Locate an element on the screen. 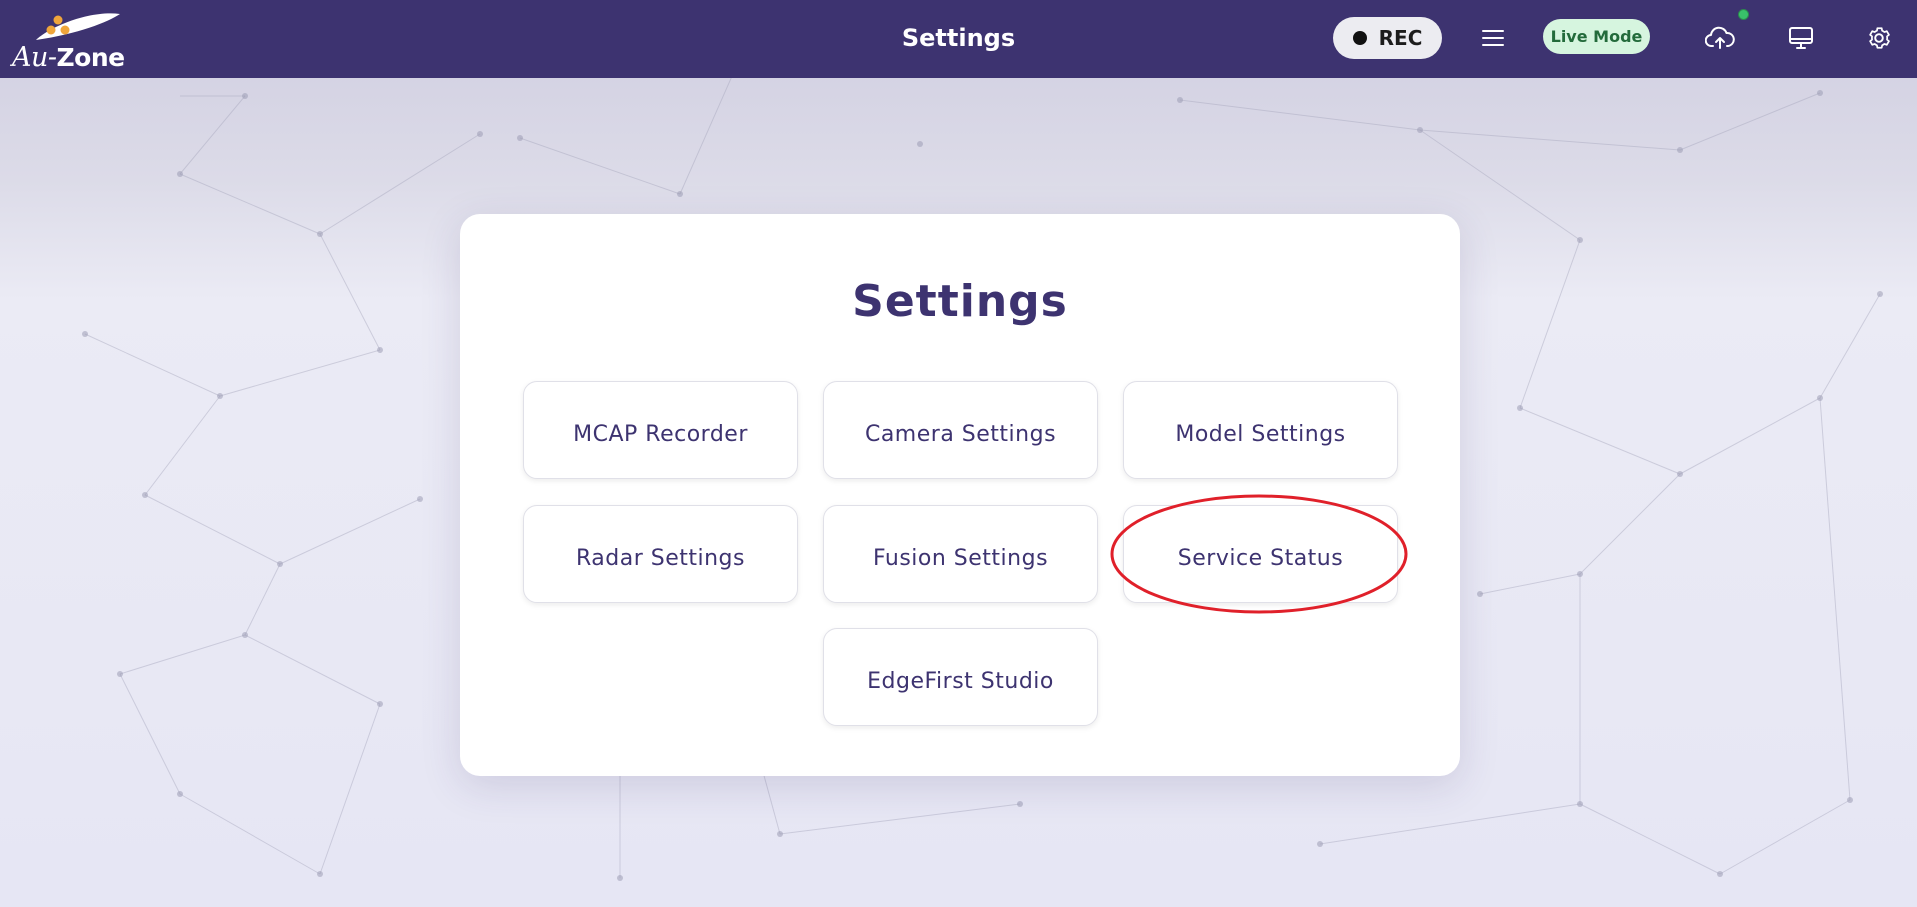 The image size is (1917, 907). settings-button is located at coordinates (1879, 38).